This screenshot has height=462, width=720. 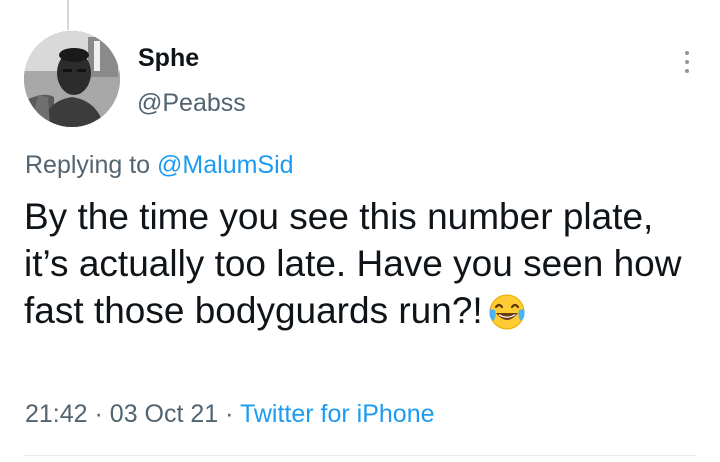 I want to click on replying-to-label: Replying to, so click(x=88, y=165).